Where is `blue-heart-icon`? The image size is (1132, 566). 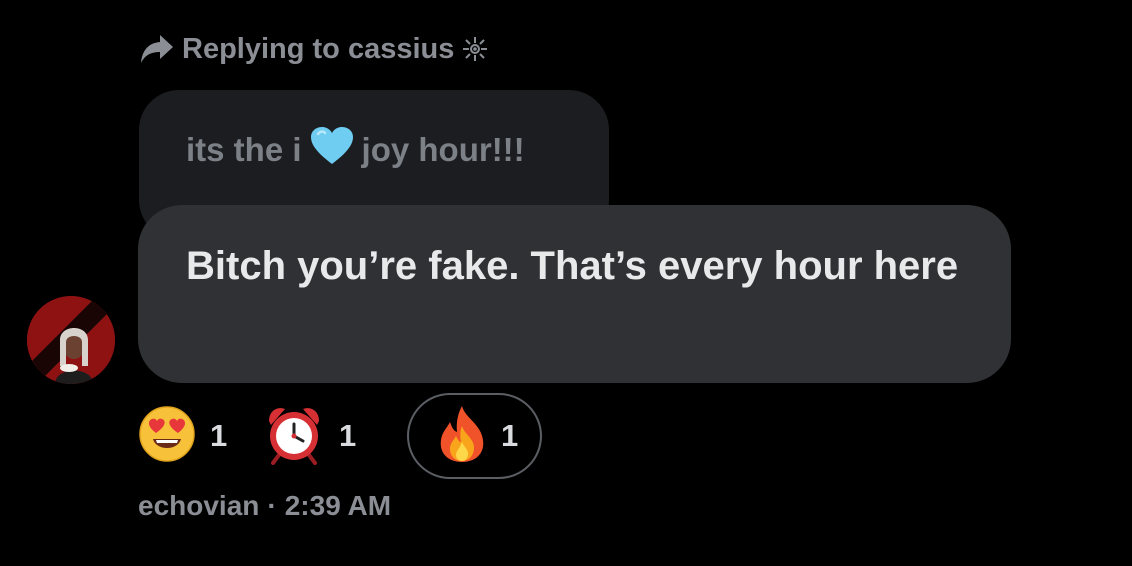
blue-heart-icon is located at coordinates (332, 150).